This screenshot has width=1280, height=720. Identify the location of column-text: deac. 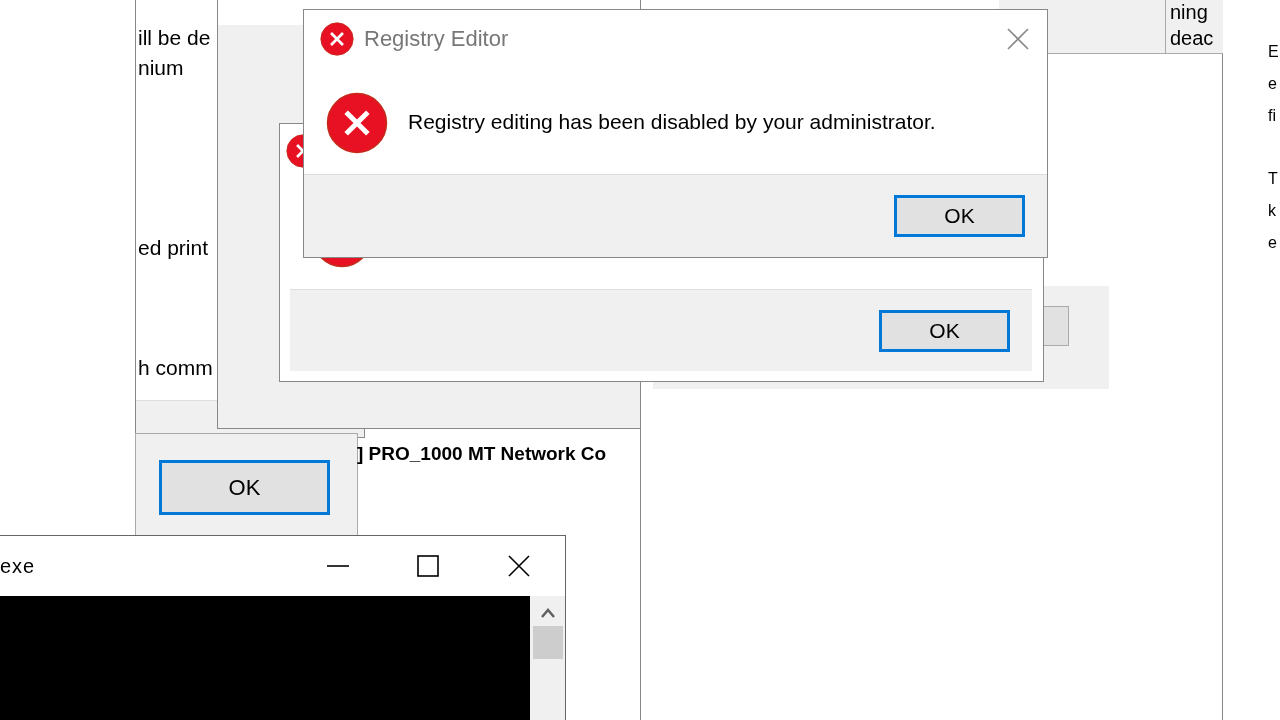
(1192, 38).